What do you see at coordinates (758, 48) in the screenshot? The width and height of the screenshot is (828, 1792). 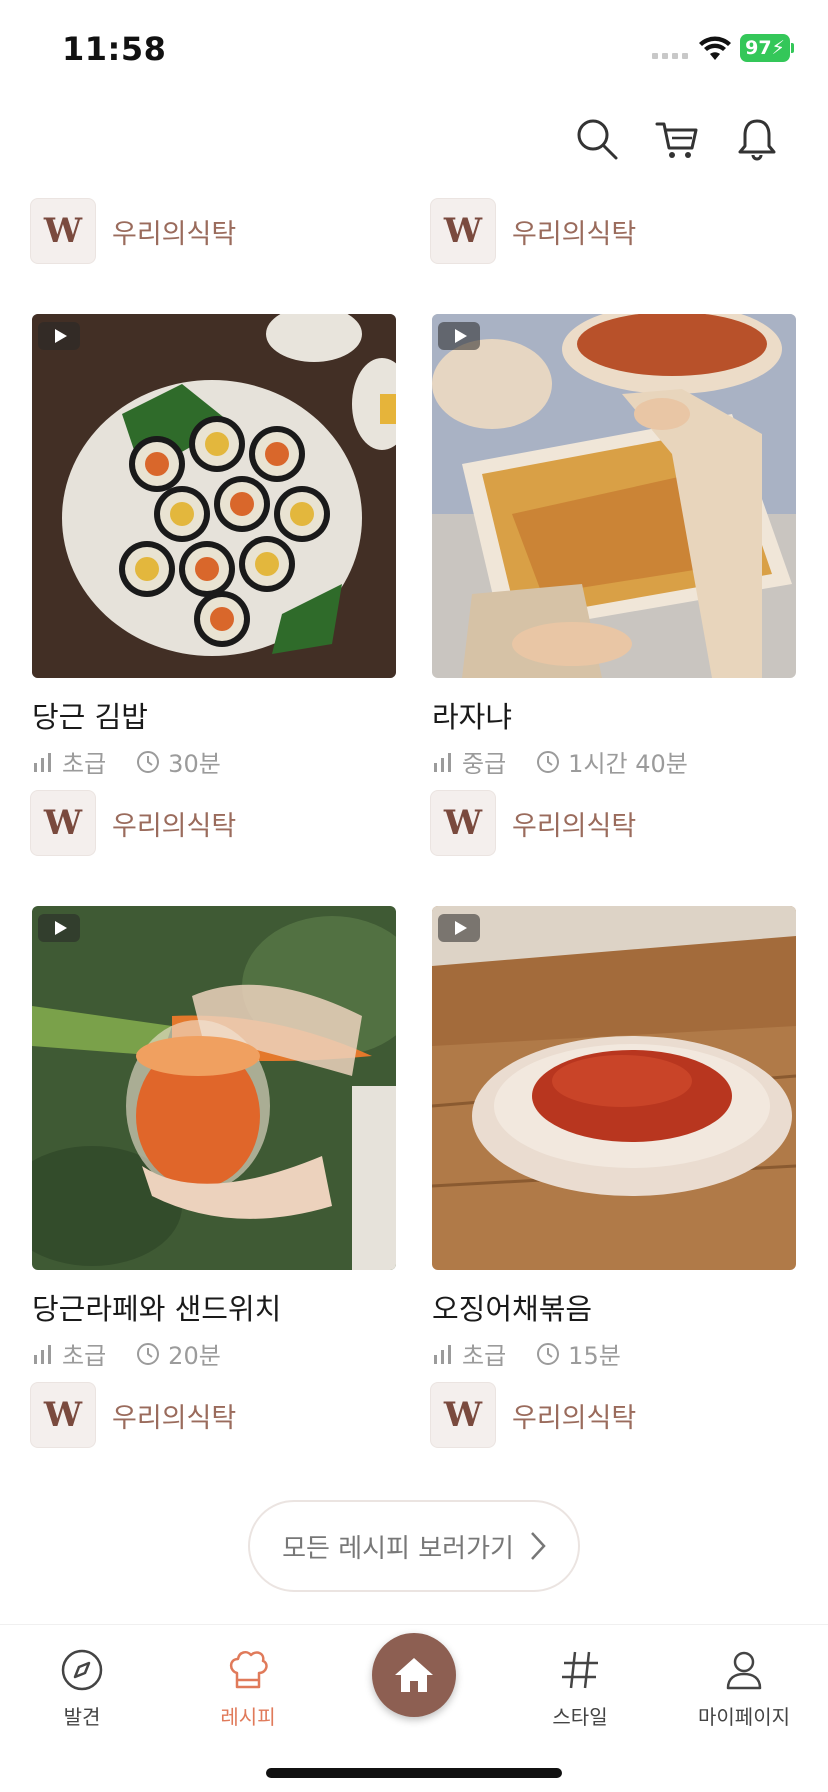 I see `battery-level: 97` at bounding box center [758, 48].